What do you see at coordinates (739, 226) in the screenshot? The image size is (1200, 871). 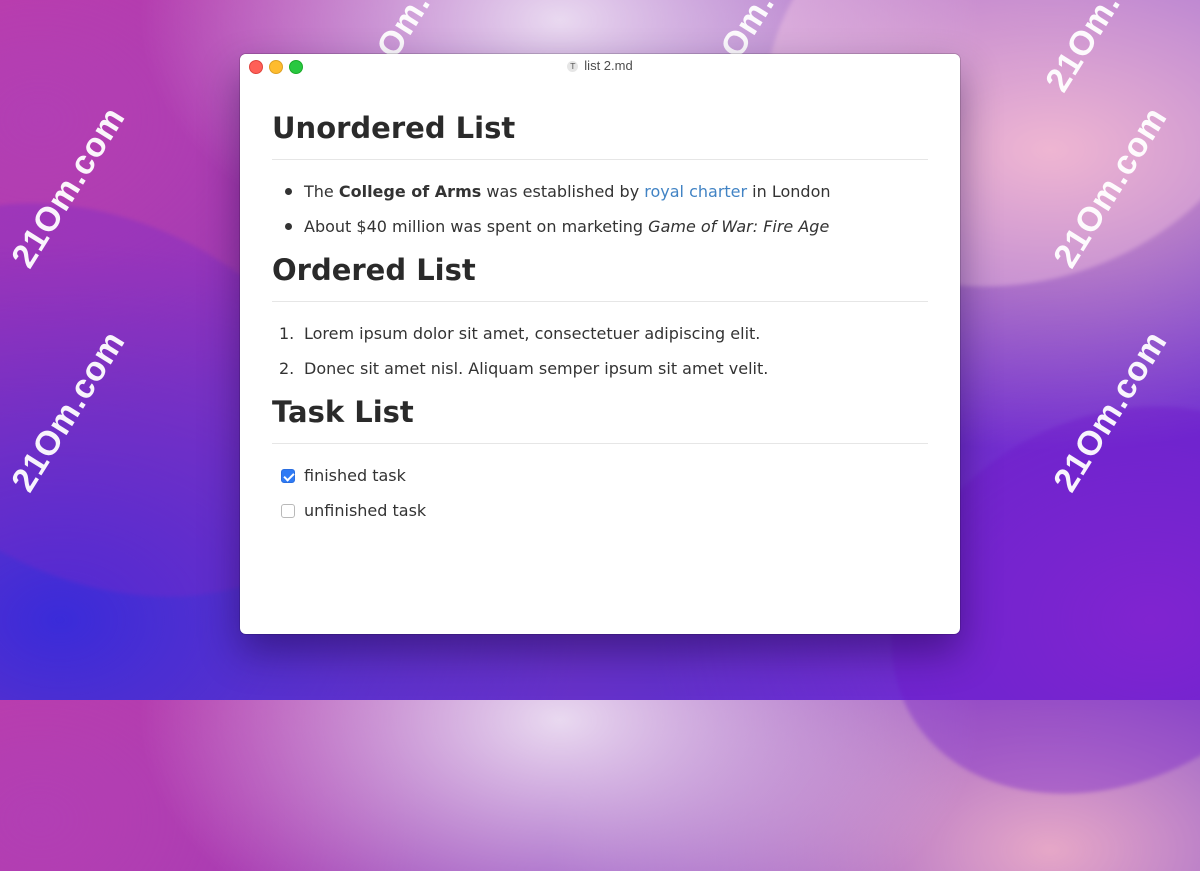 I see `italic-text: Game of War: Fire Age` at bounding box center [739, 226].